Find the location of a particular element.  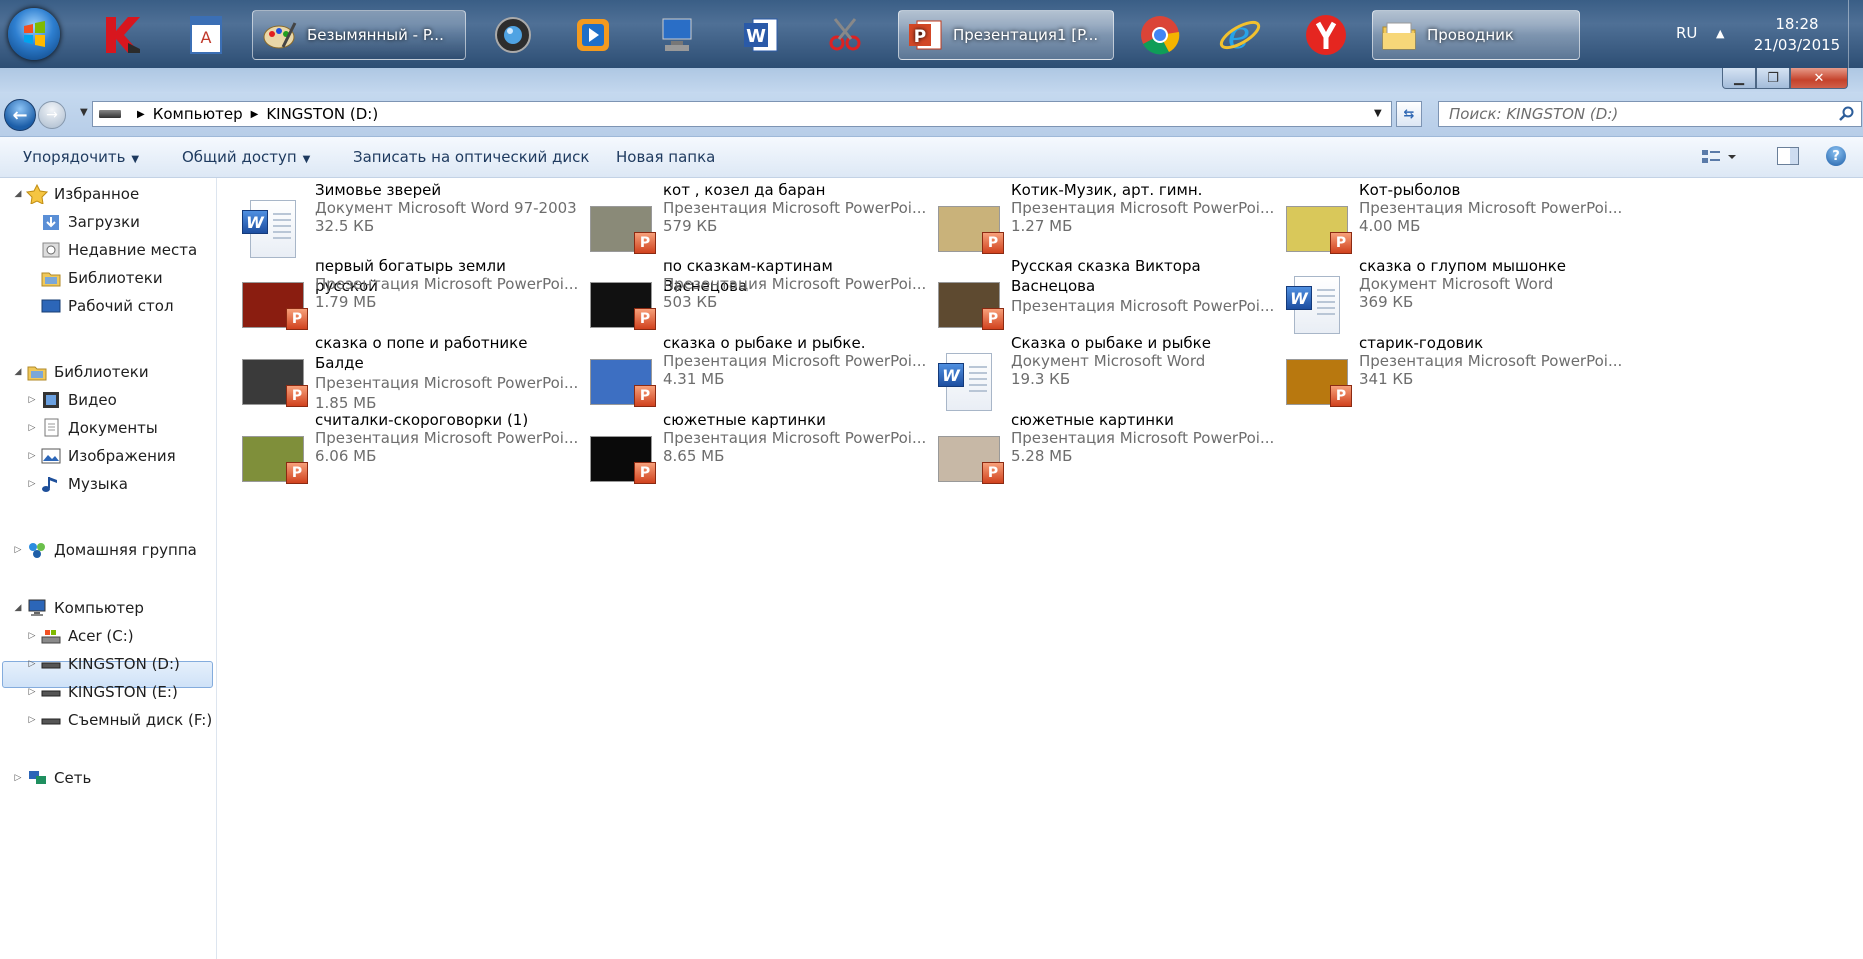

kaspersky-icon is located at coordinates (122, 35).